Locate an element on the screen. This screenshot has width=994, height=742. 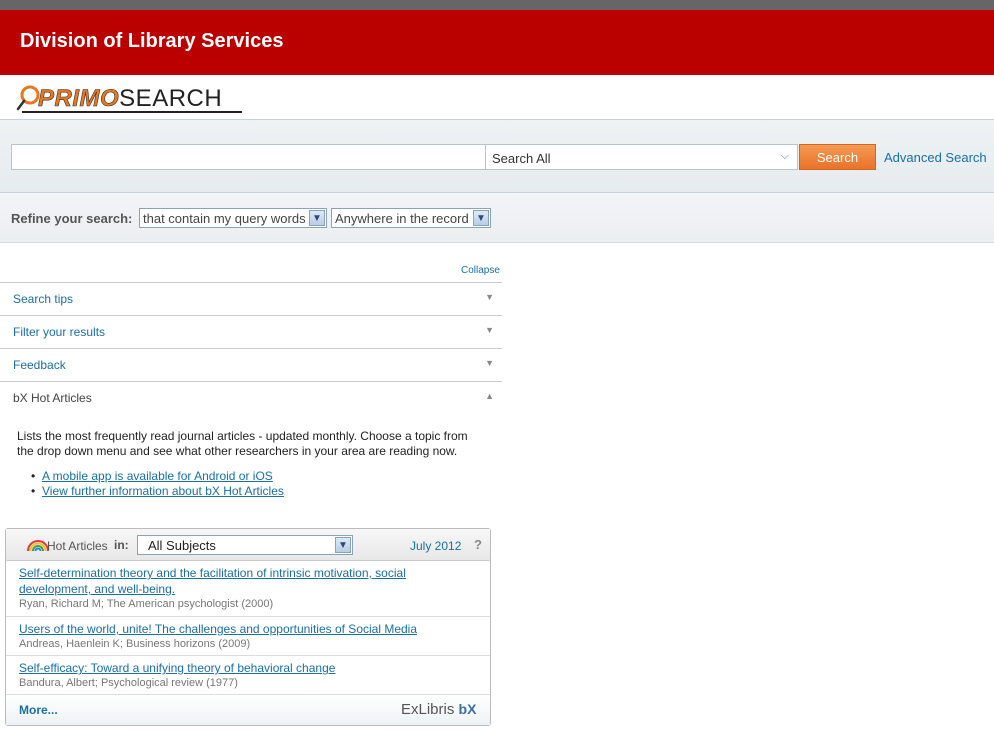
accordion-filter-results: Filter your results ▼ is located at coordinates (251, 331).